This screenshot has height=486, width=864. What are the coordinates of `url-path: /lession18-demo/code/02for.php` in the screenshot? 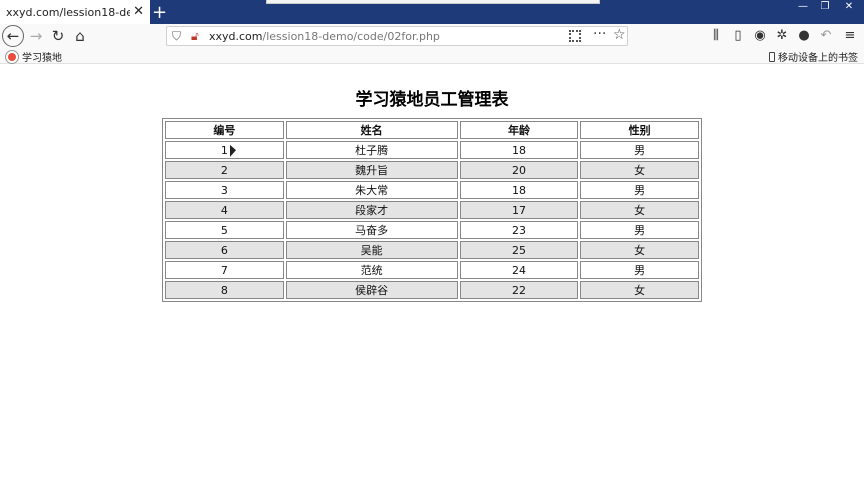 It's located at (351, 36).